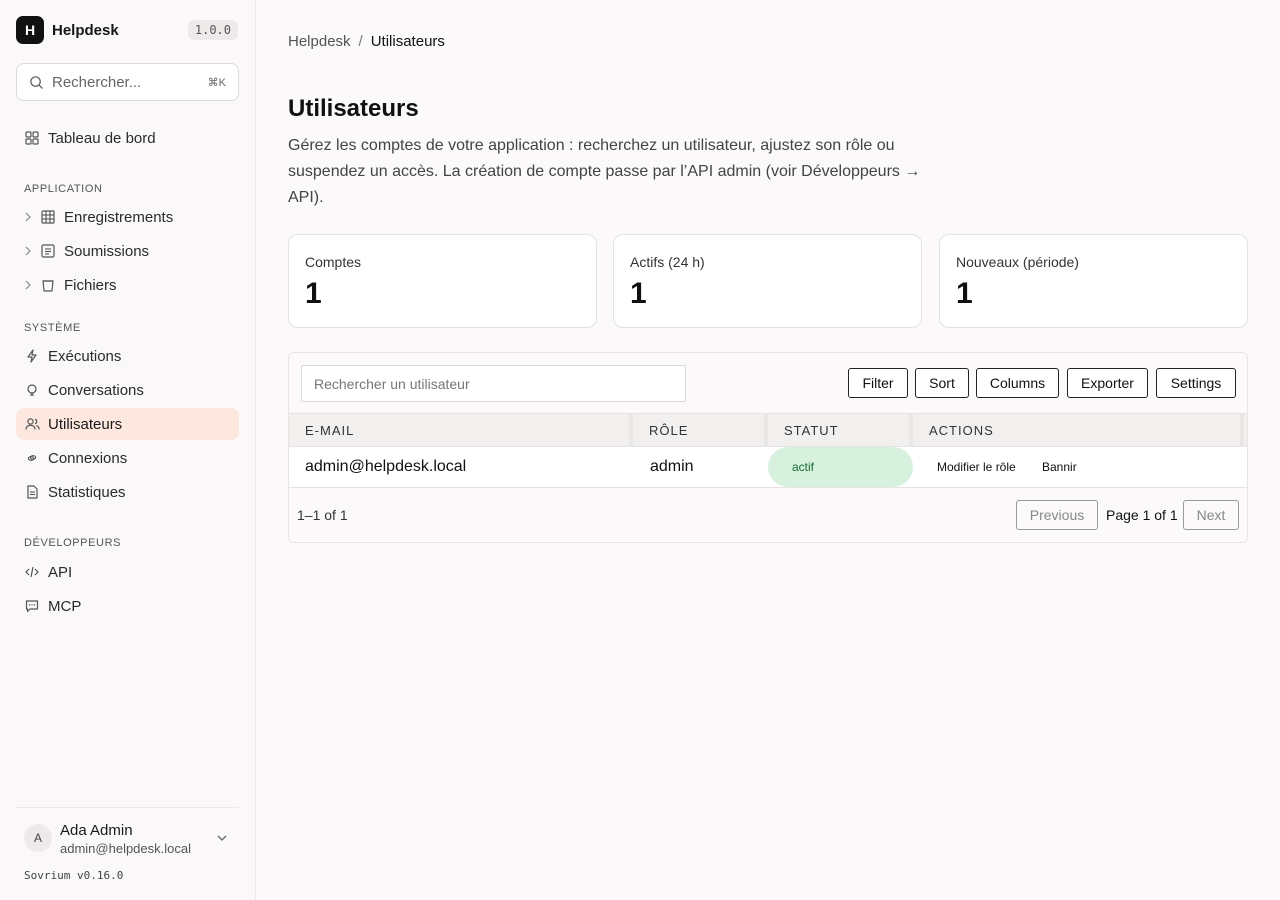  Describe the element at coordinates (127, 285) in the screenshot. I see `sidebar-item-files: Fichiers` at that location.